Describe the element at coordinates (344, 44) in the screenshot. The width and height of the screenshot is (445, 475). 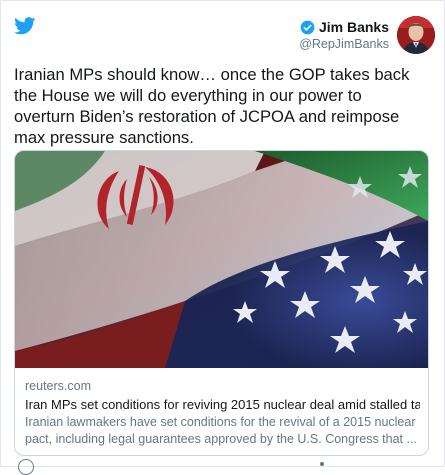
I see `author-handle: @RepJimBanks` at that location.